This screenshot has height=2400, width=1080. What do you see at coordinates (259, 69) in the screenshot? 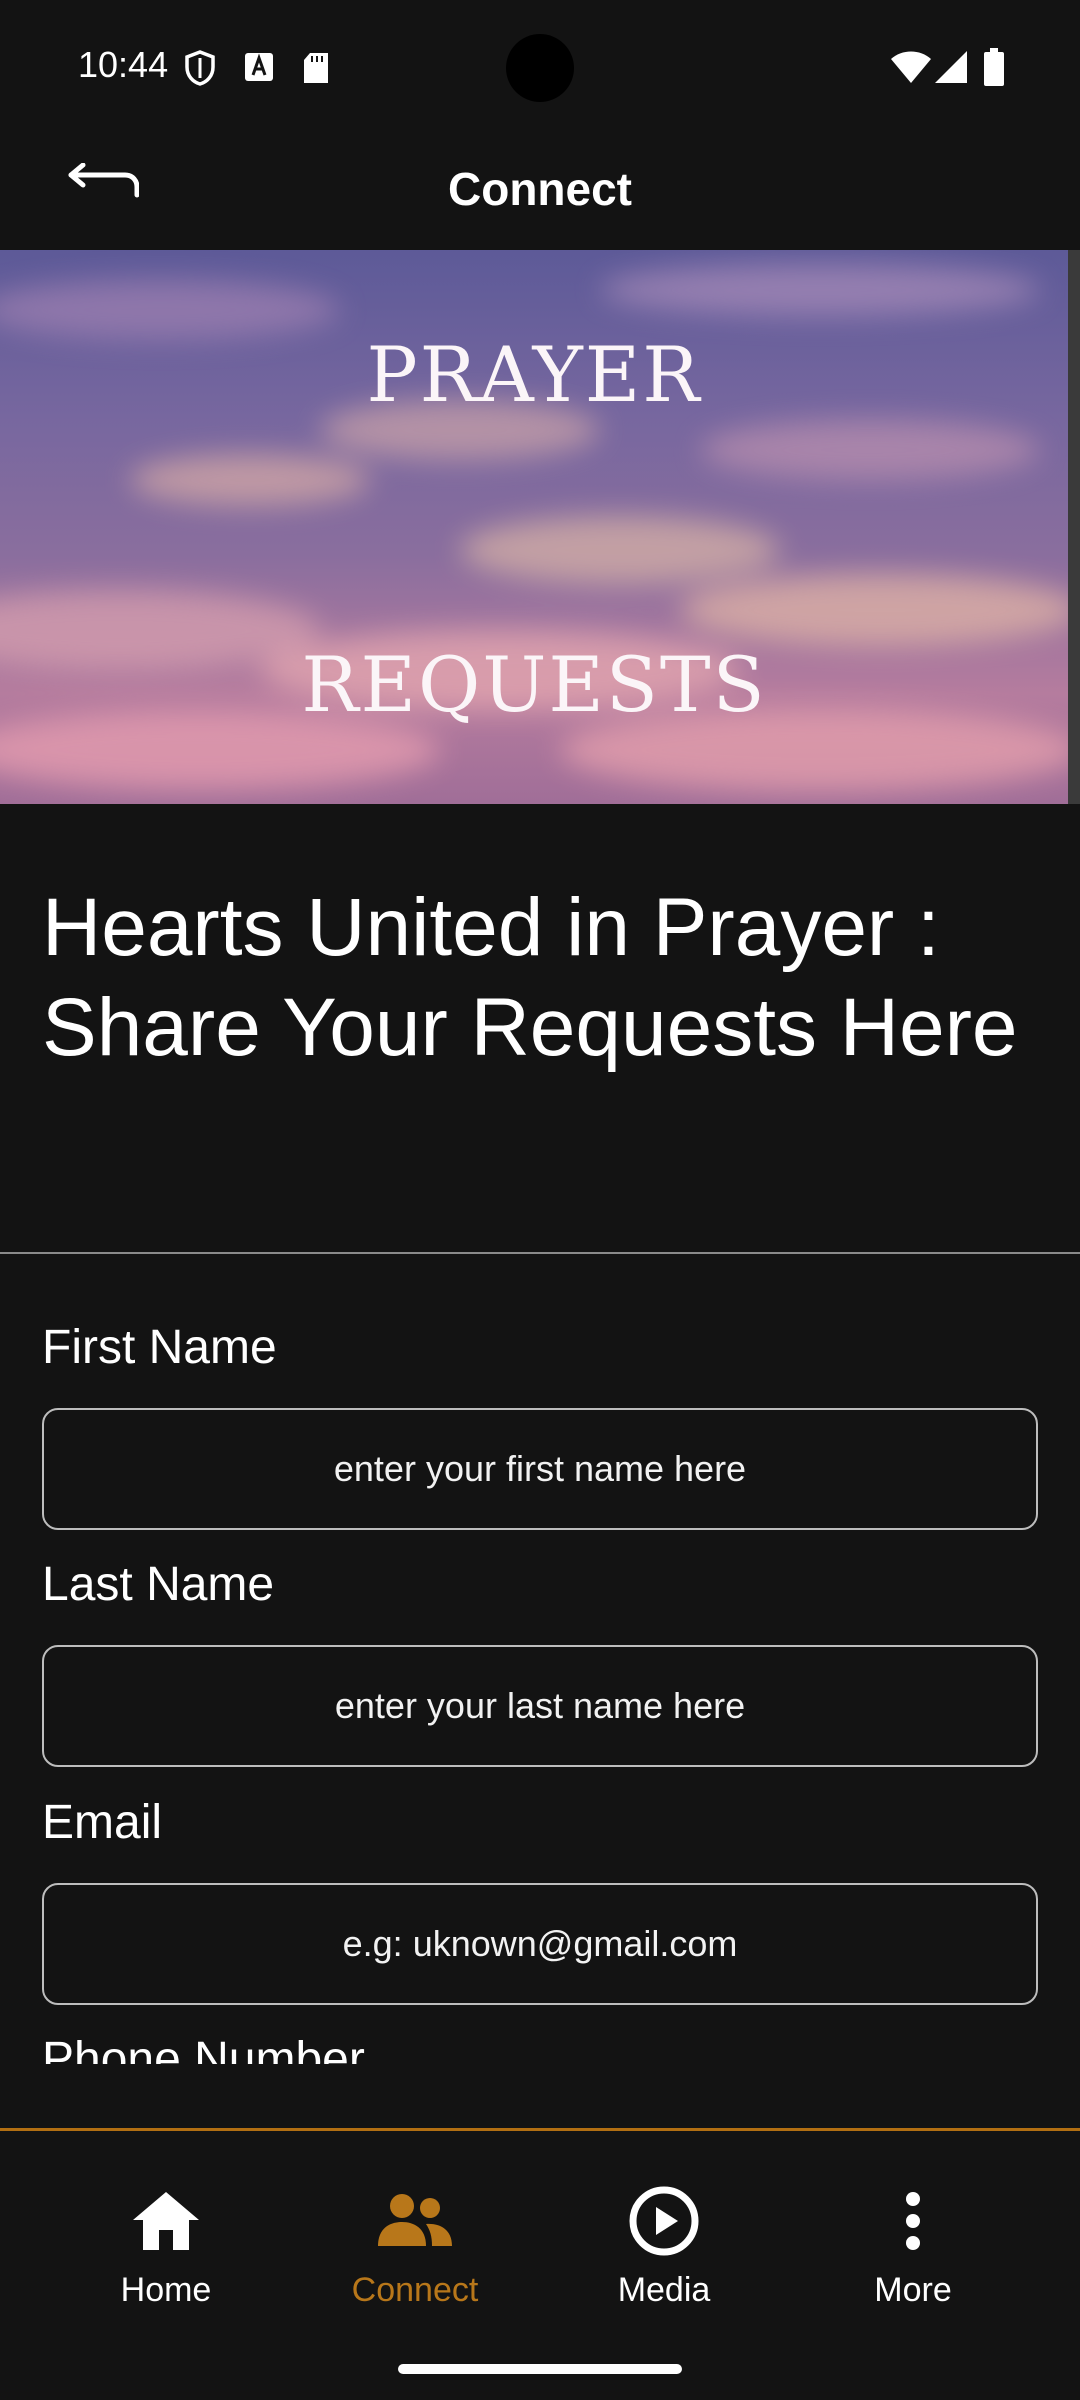
I see `text-a-icon` at bounding box center [259, 69].